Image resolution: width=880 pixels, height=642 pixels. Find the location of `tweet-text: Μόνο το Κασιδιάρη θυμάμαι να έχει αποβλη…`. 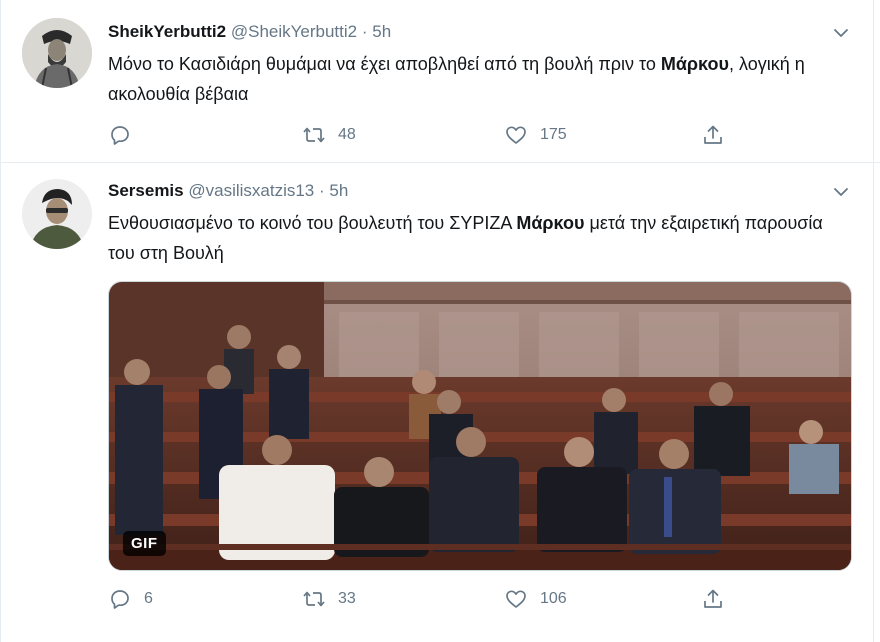

tweet-text: Μόνο το Κασιδιάρη θυμάμαι να έχει αποβλη… is located at coordinates (478, 79).